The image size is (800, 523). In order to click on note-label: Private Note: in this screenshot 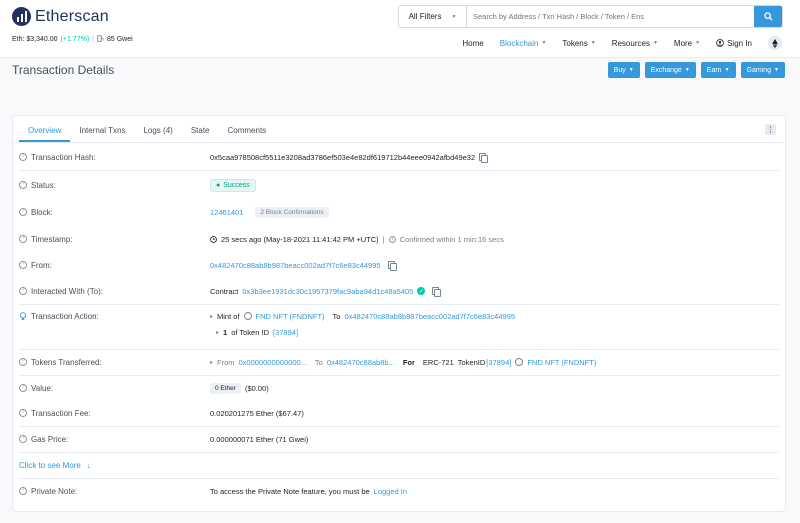, I will do `click(54, 491)`.